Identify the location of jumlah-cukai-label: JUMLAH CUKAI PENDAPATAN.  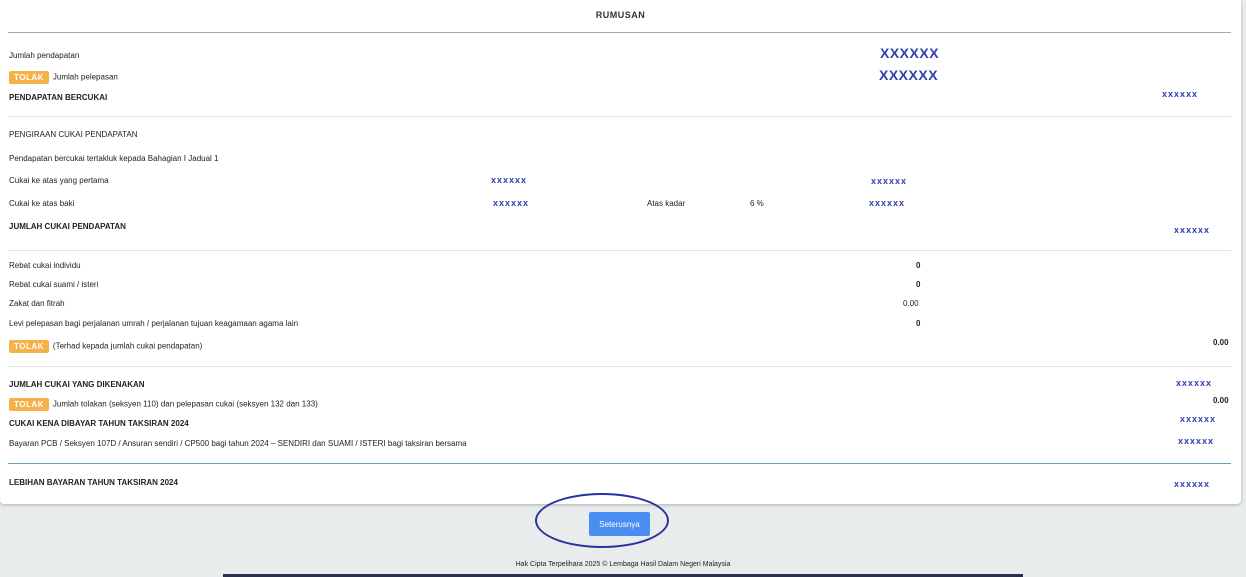
(67, 226).